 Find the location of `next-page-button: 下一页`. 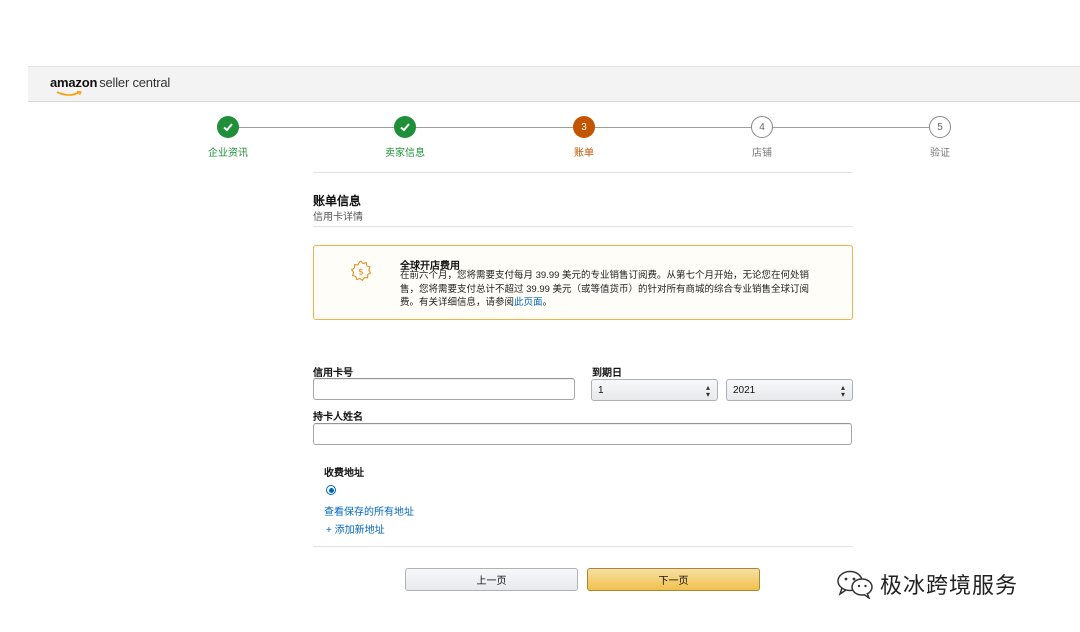

next-page-button: 下一页 is located at coordinates (673, 579).